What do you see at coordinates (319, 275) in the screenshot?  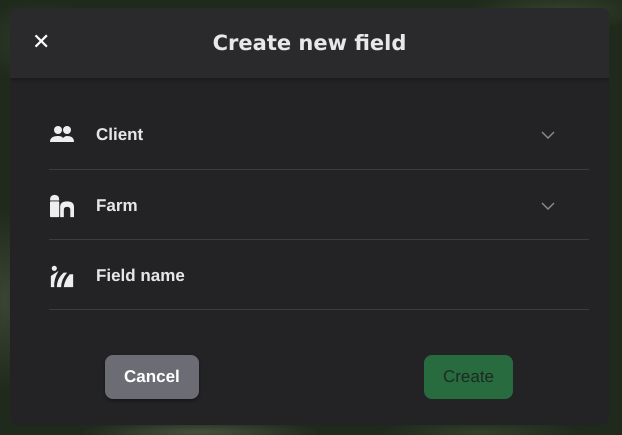 I see `input-field: Field name` at bounding box center [319, 275].